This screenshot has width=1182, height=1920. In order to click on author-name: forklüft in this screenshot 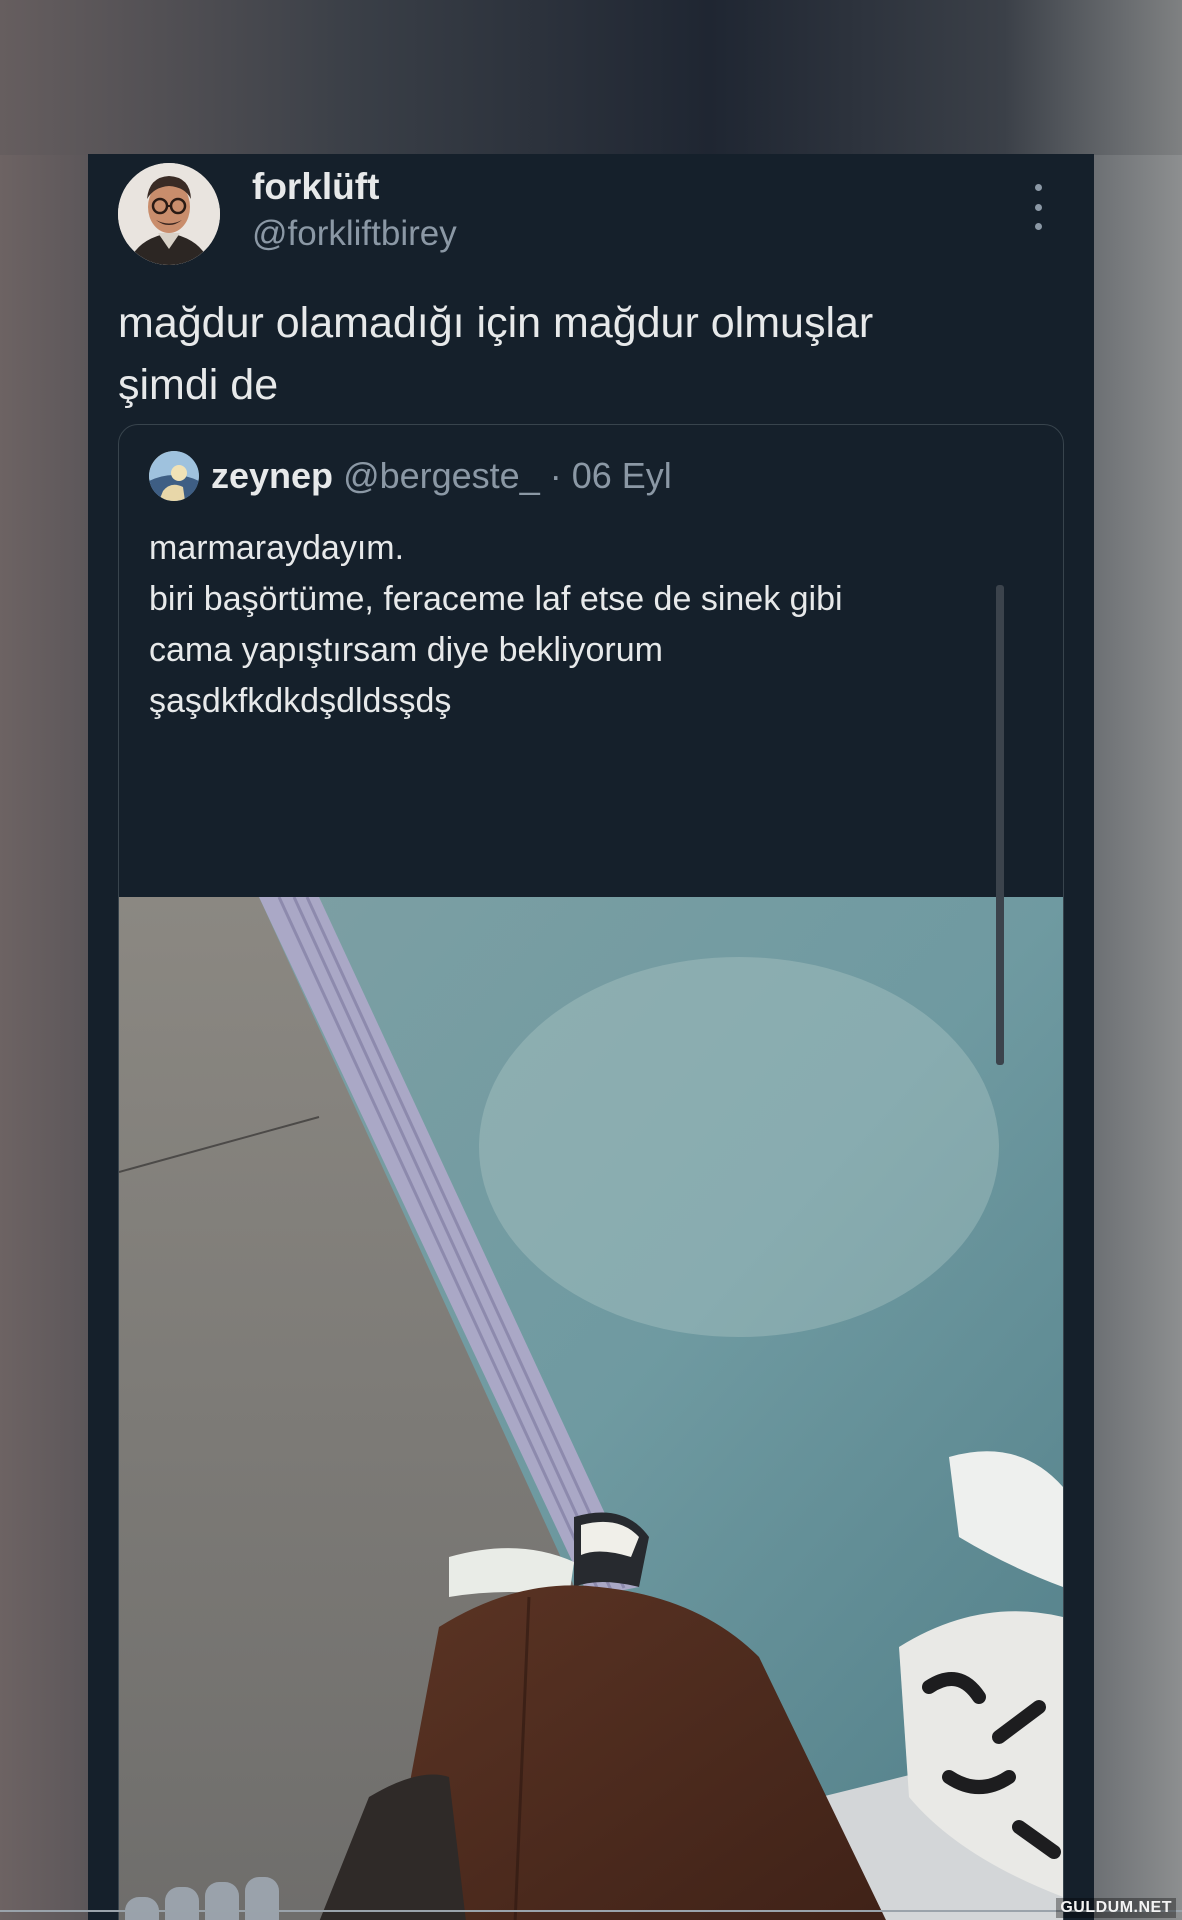, I will do `click(315, 187)`.